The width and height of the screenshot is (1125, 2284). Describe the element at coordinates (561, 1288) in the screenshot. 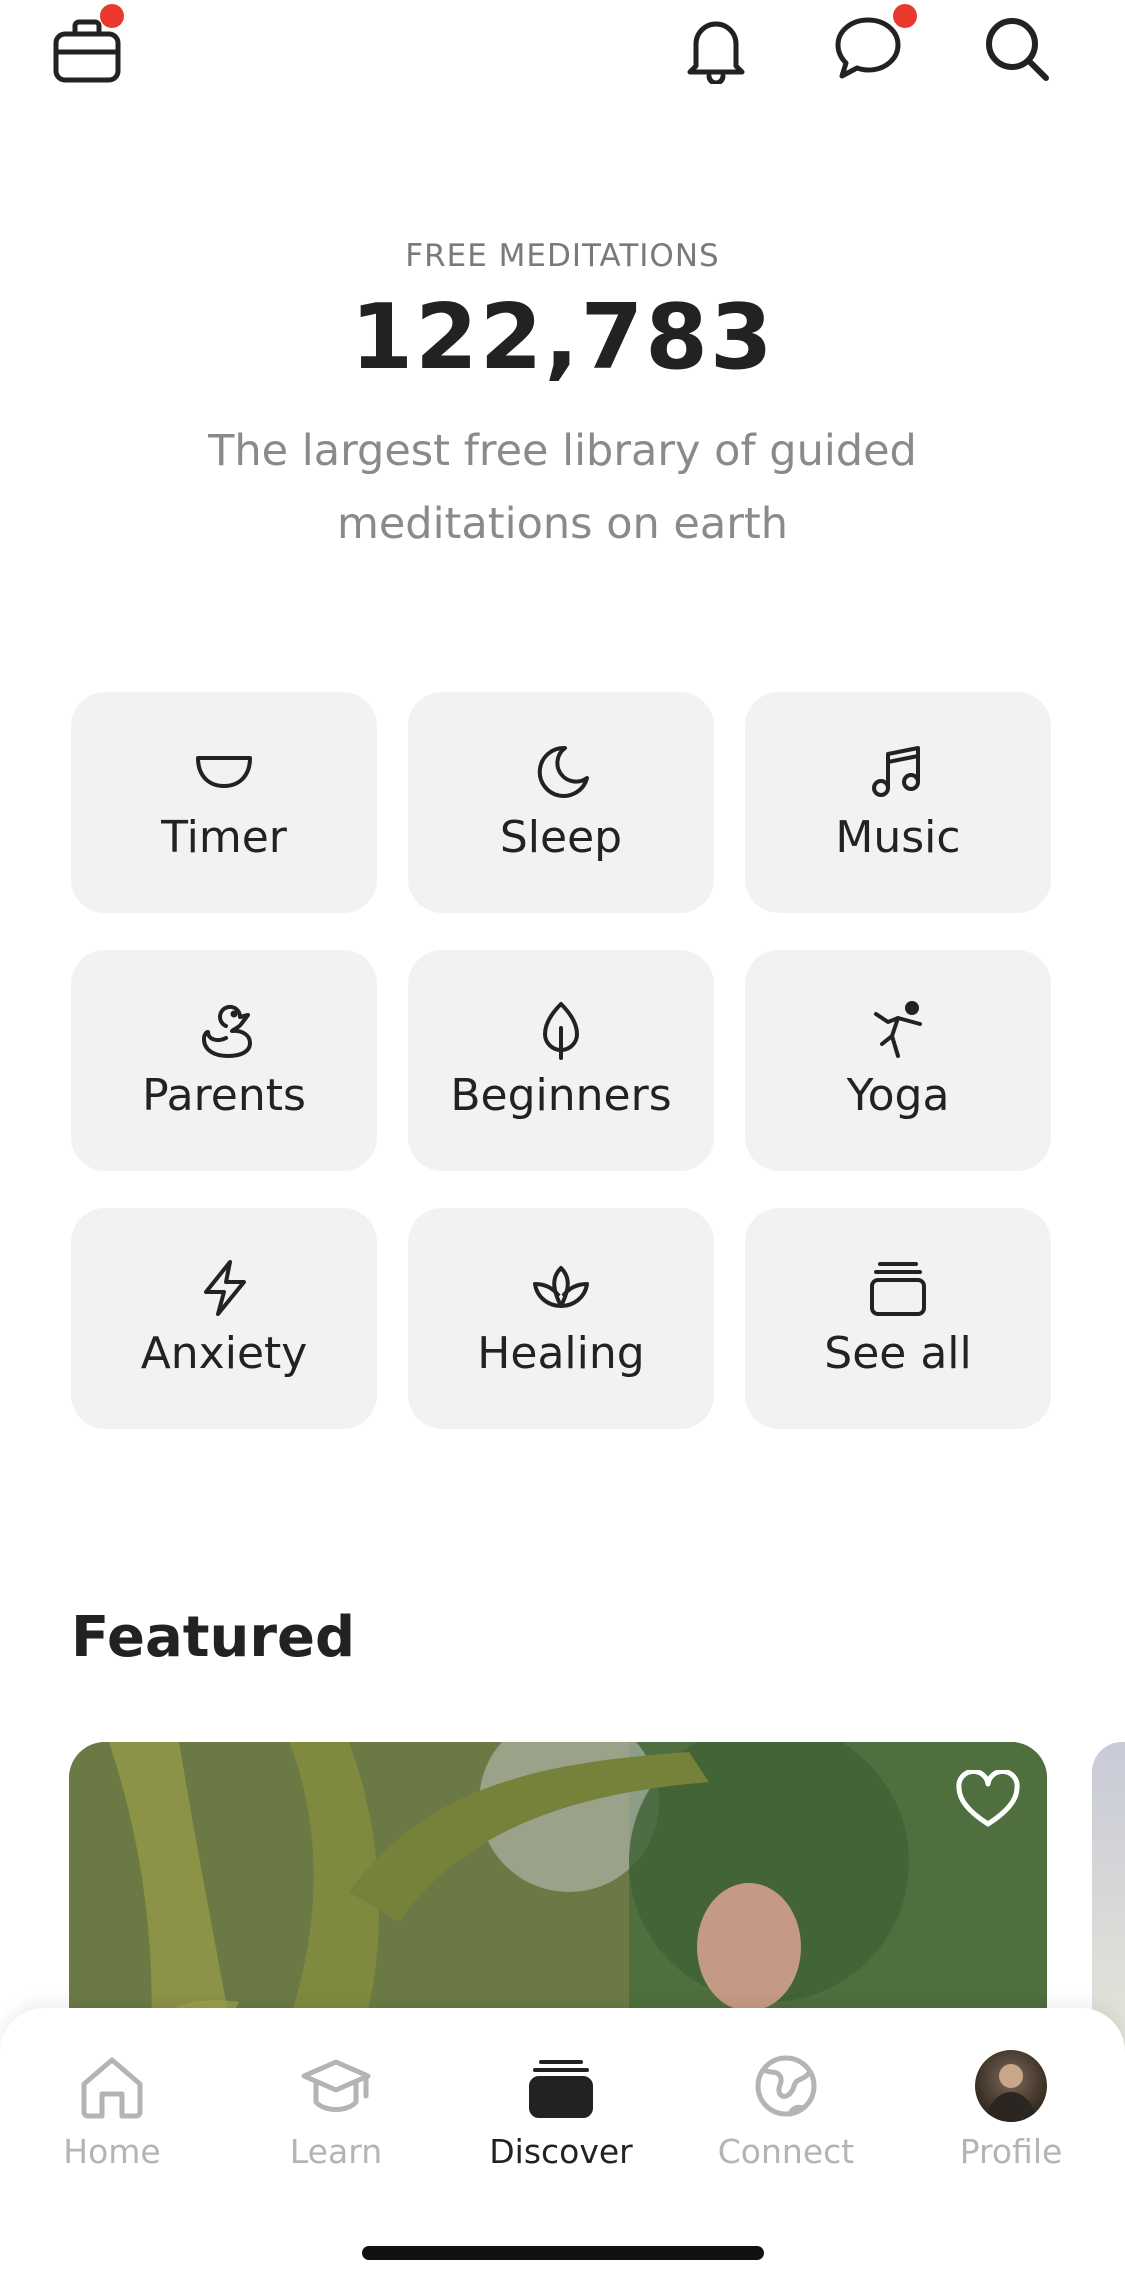

I see `lotus-icon` at that location.